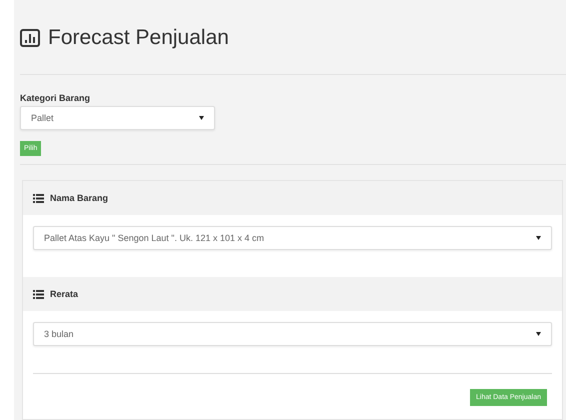 The image size is (566, 420). I want to click on dropdown: 3 bulan, so click(292, 334).